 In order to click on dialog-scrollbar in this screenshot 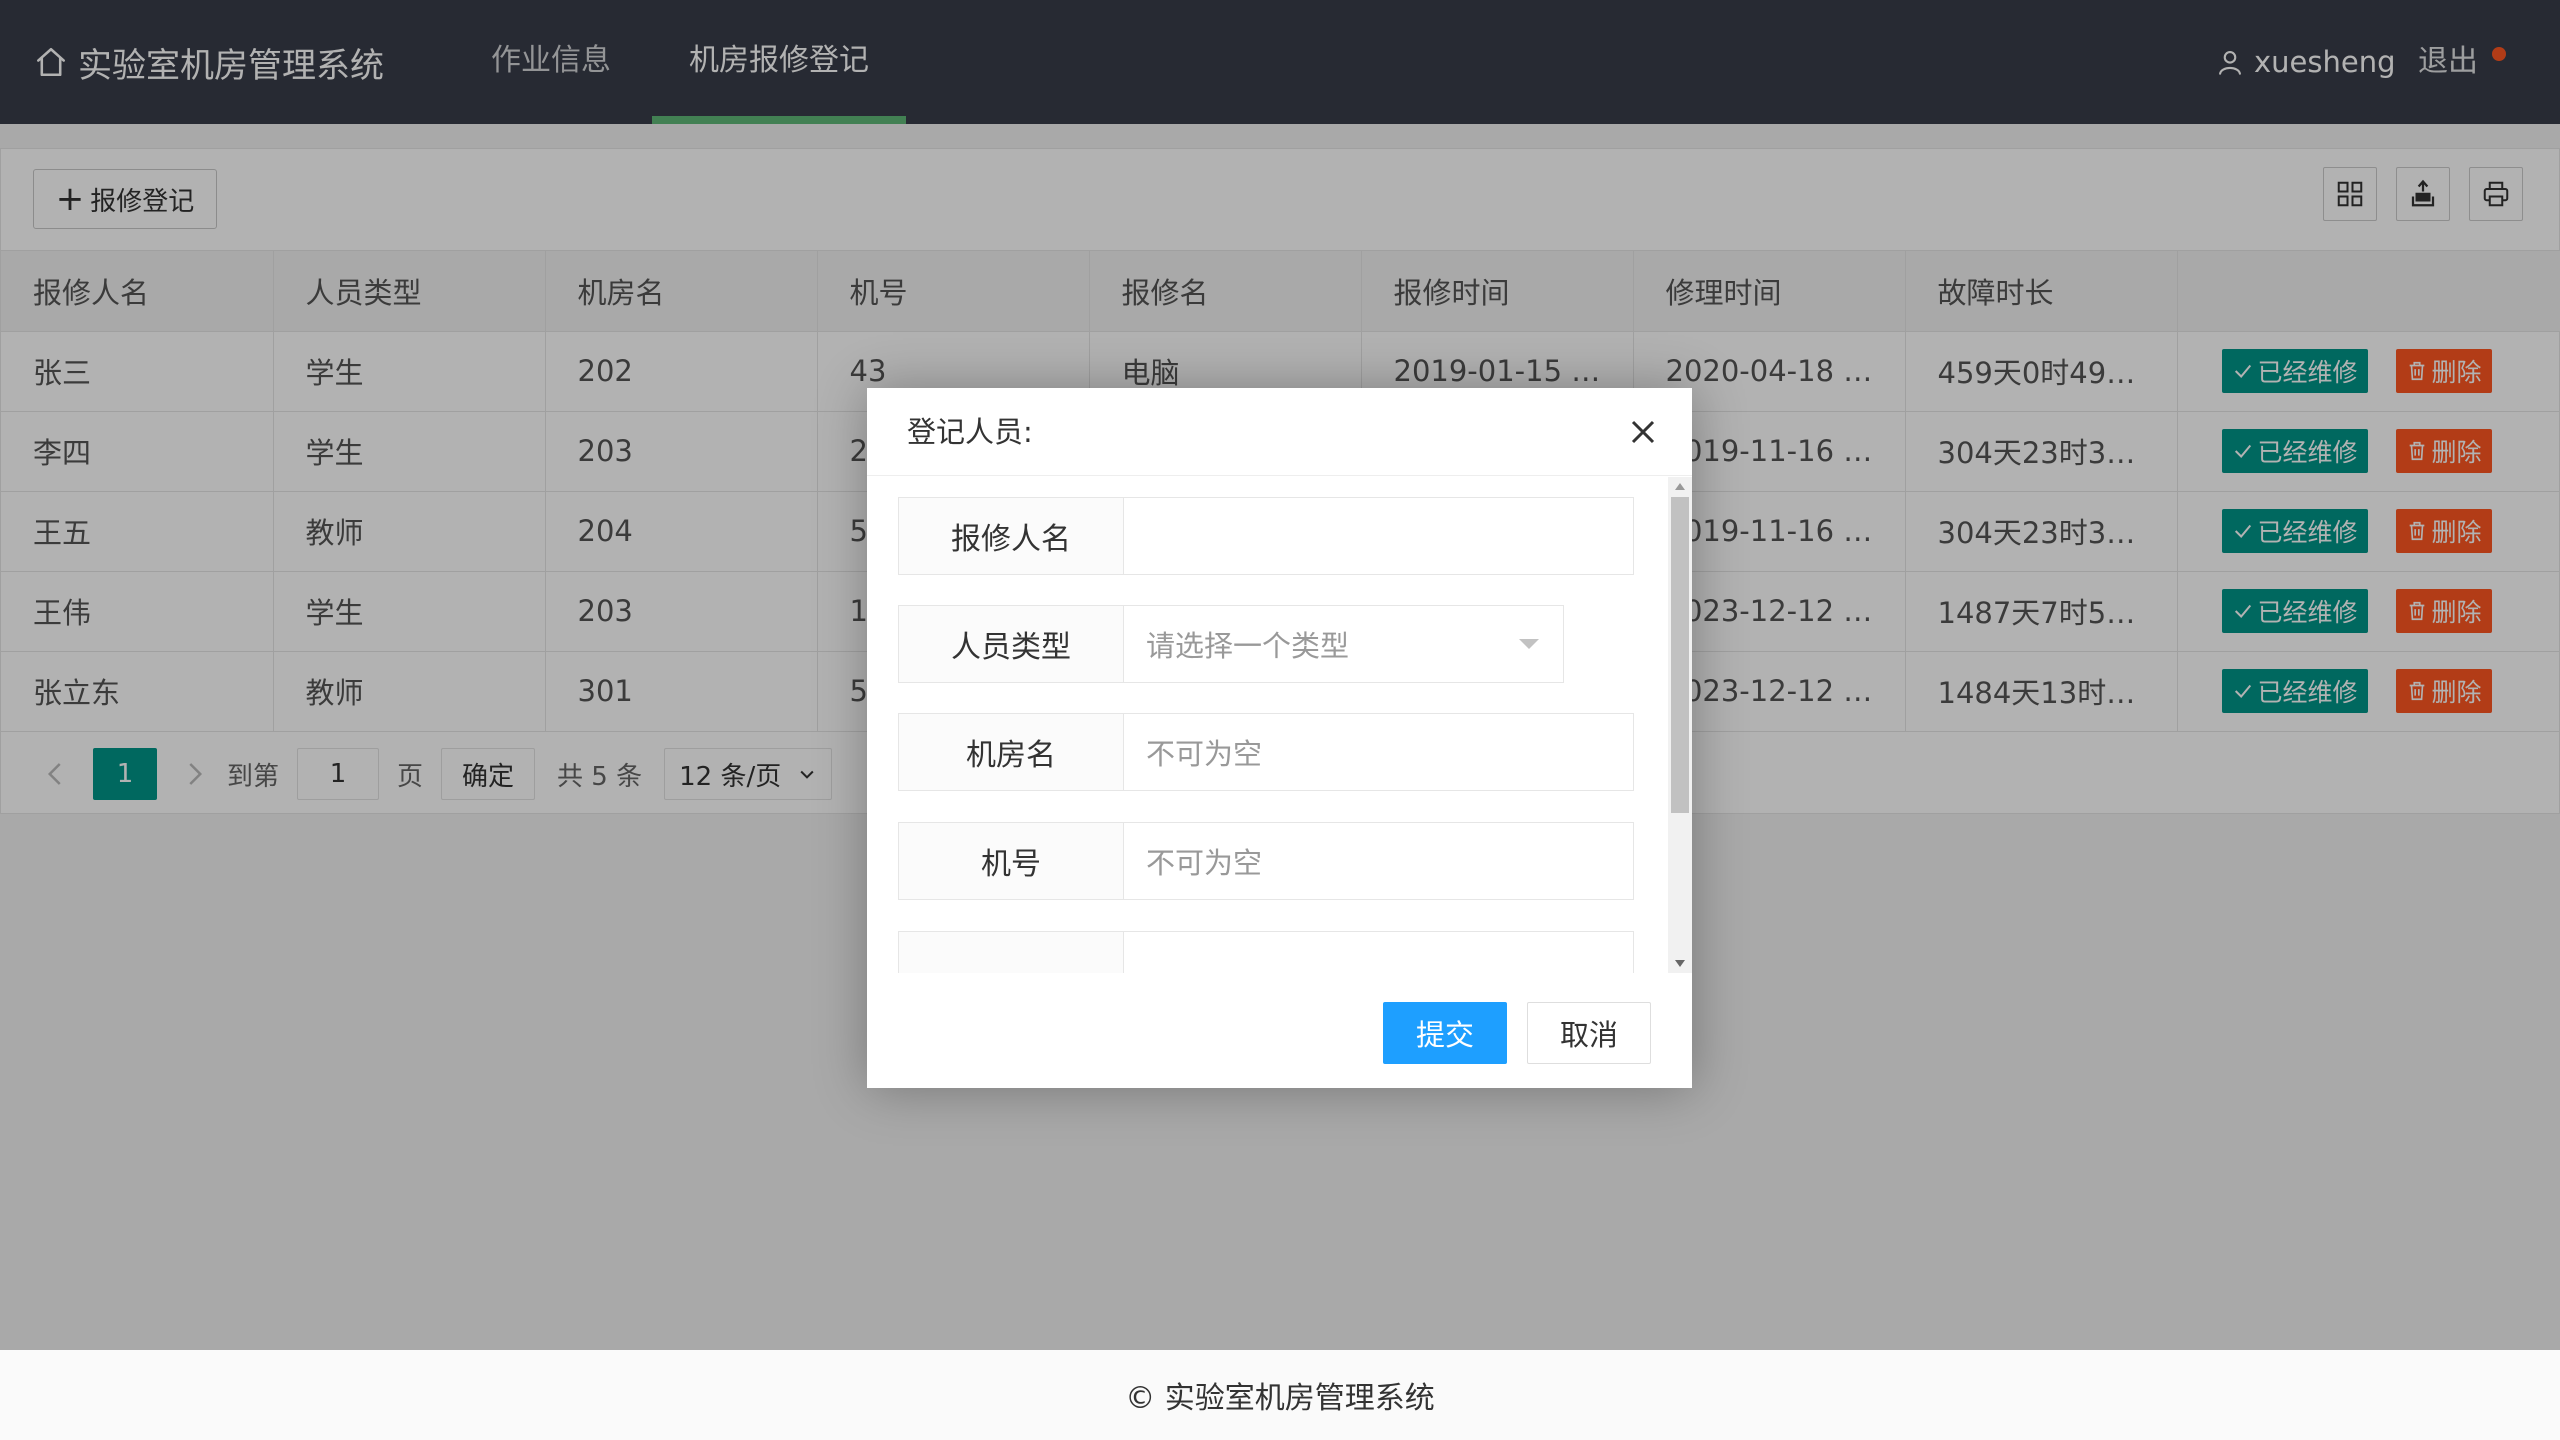, I will do `click(1680, 725)`.